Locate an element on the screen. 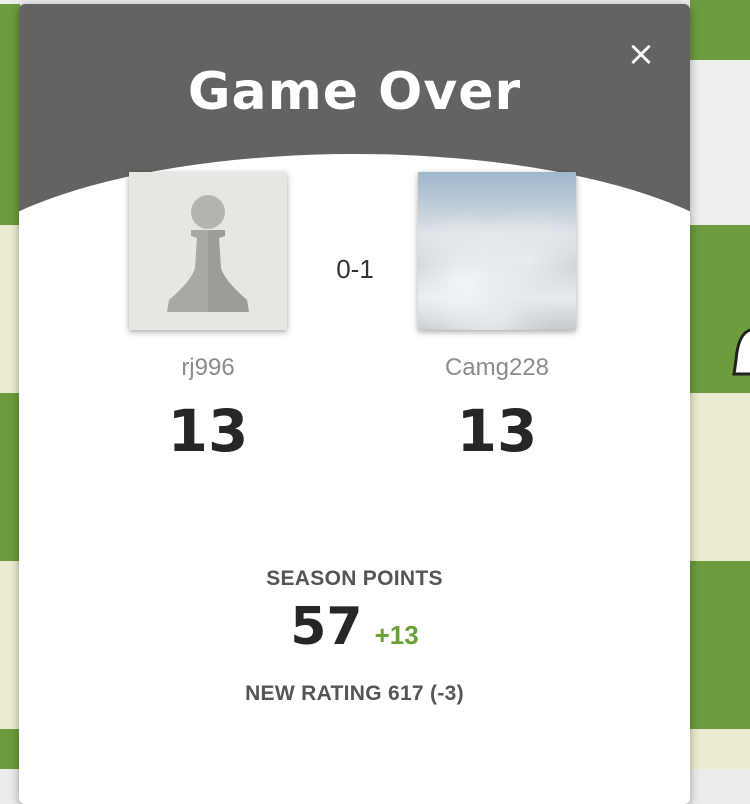 The image size is (750, 804). white-pawn-icon is located at coordinates (741, 352).